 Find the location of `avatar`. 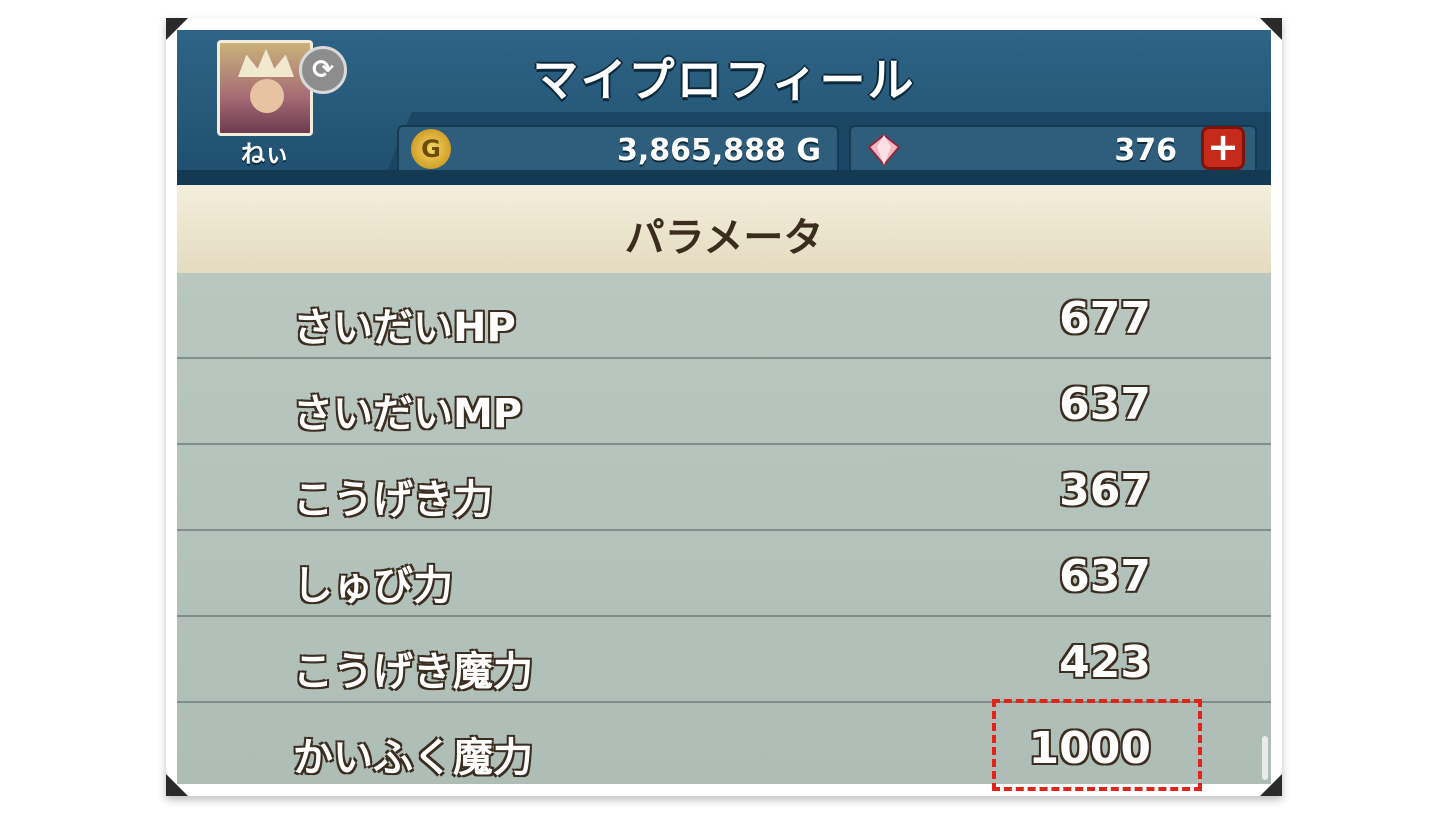

avatar is located at coordinates (265, 88).